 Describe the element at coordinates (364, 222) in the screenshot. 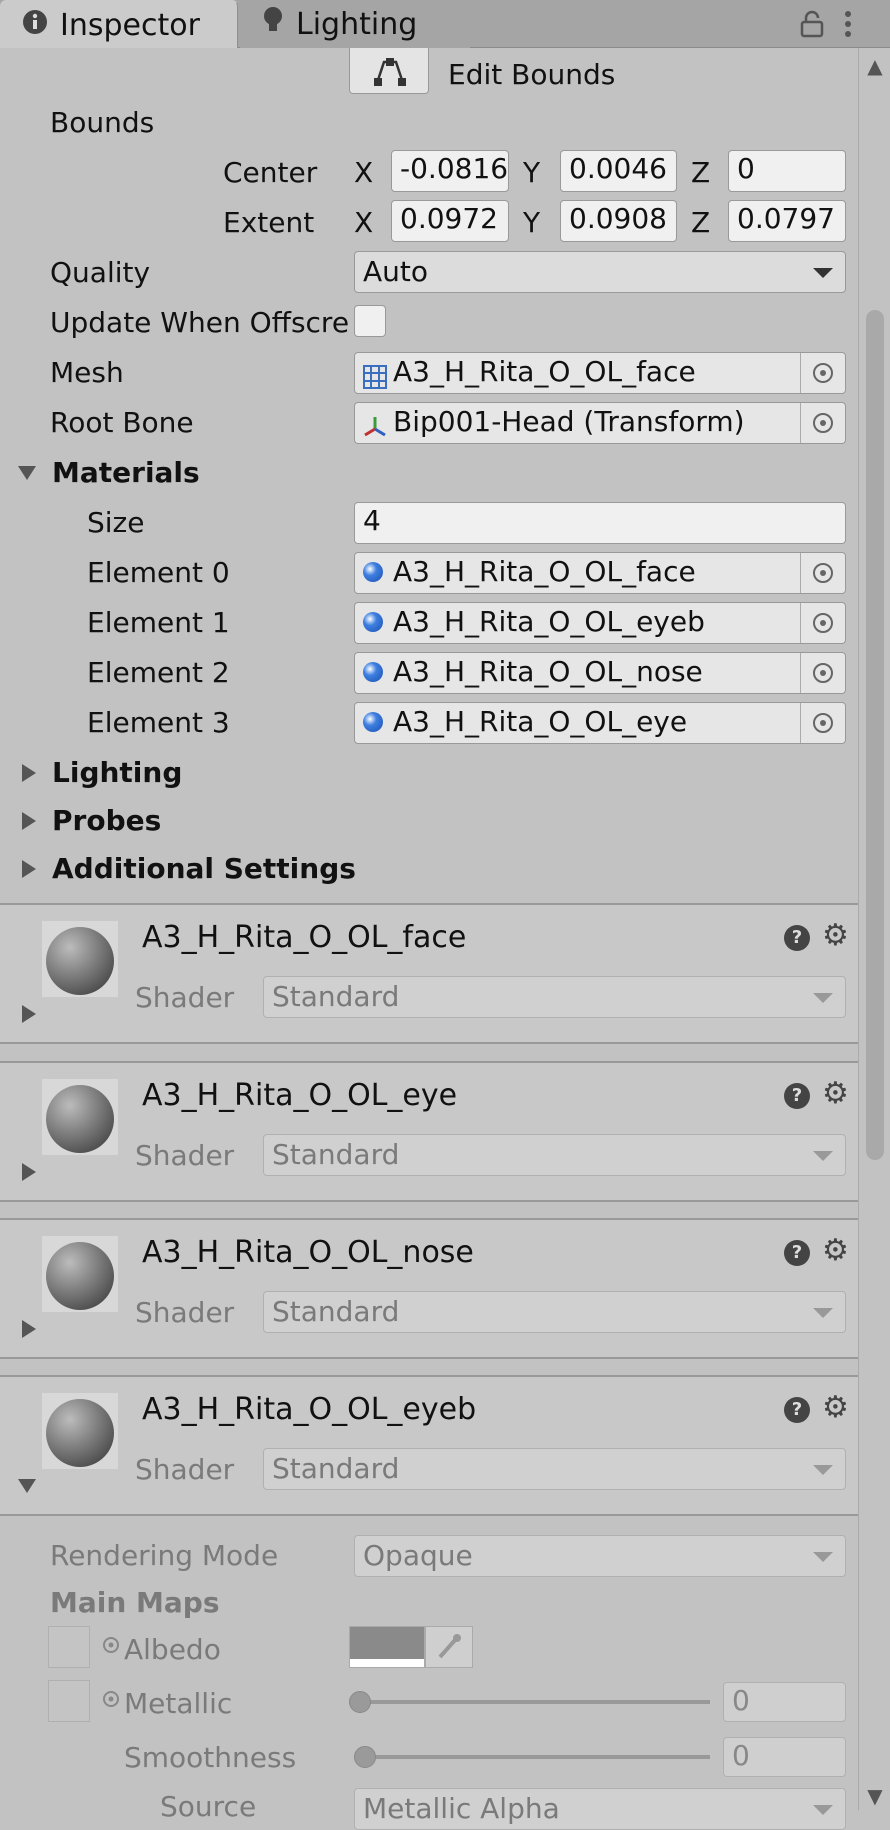

I see `extent-x-label: X` at that location.